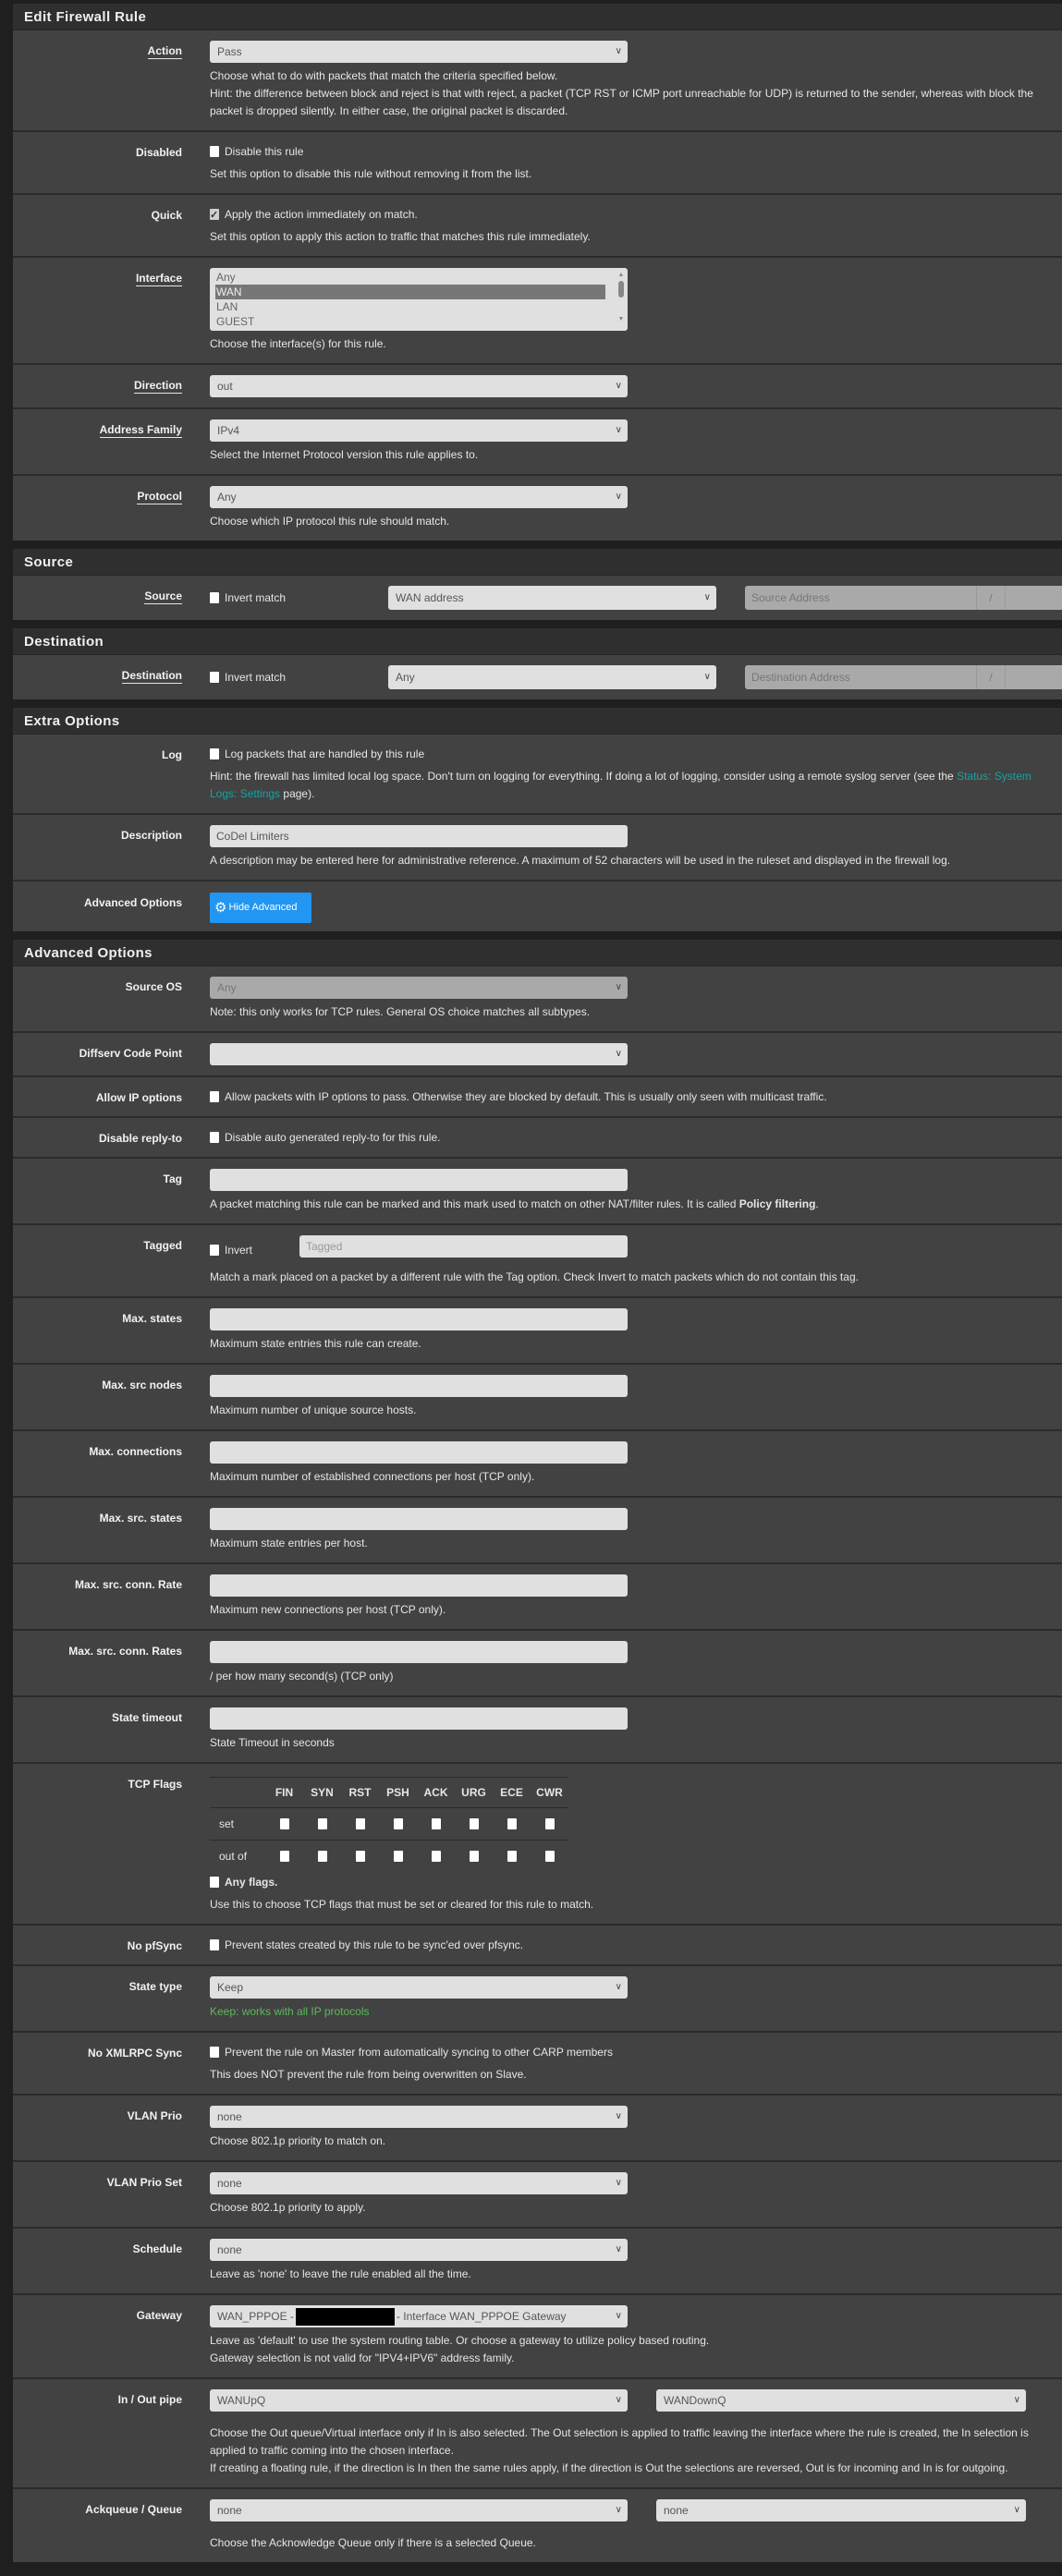  What do you see at coordinates (419, 1519) in the screenshot?
I see `max-src-states-input` at bounding box center [419, 1519].